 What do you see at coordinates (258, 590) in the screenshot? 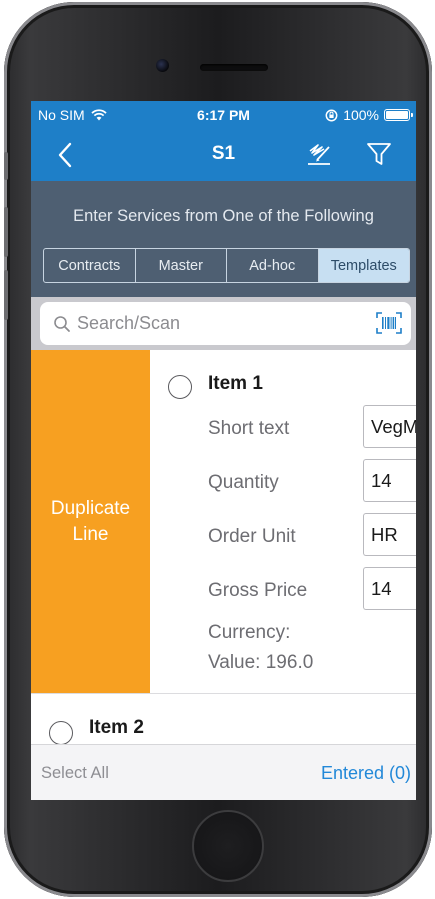
I see `field-label-gross-price: Gross Price` at bounding box center [258, 590].